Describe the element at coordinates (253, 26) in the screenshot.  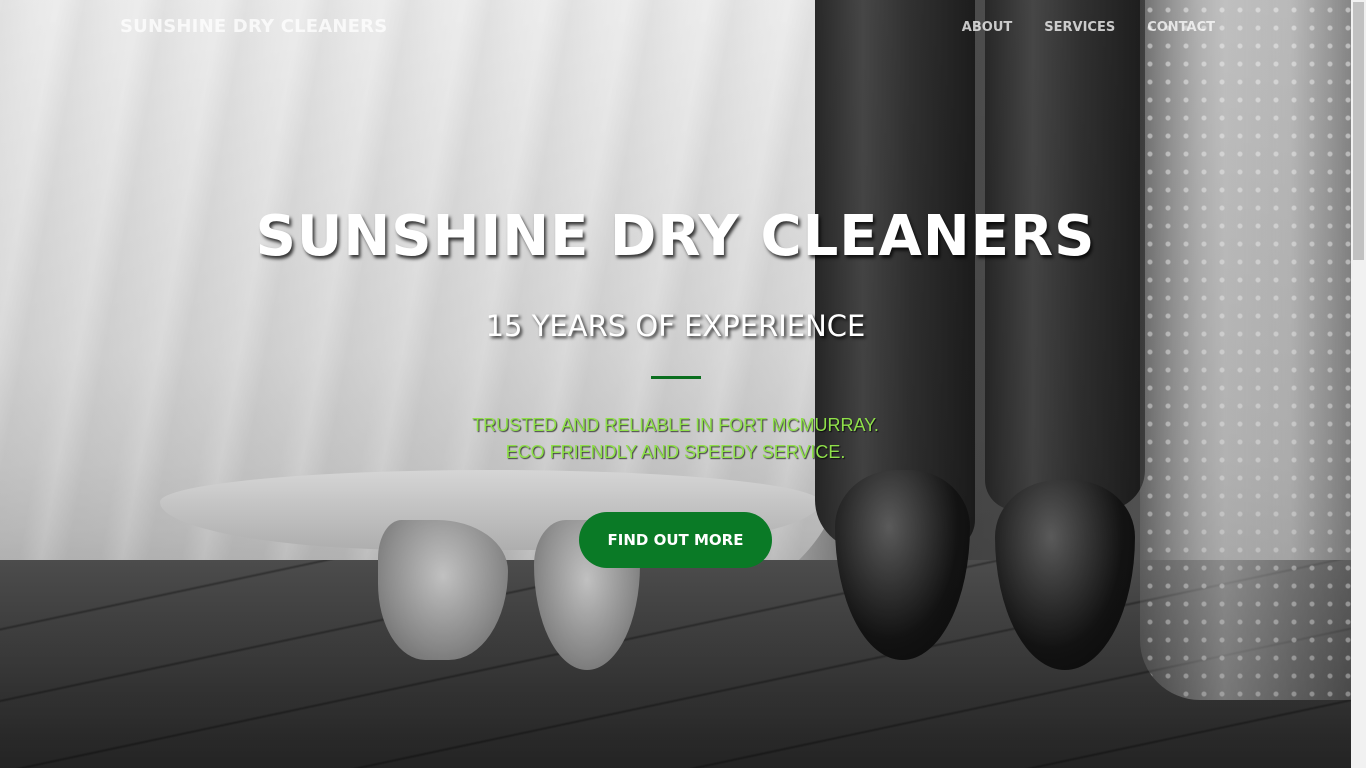
I see `brand-link: SUNSHINE DRY CLEANERS` at that location.